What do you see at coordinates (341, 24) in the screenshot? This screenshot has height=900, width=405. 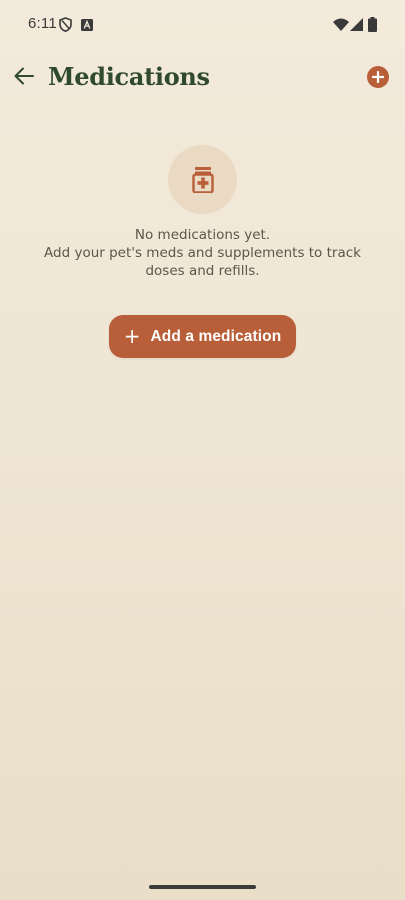 I see `wifi-icon` at bounding box center [341, 24].